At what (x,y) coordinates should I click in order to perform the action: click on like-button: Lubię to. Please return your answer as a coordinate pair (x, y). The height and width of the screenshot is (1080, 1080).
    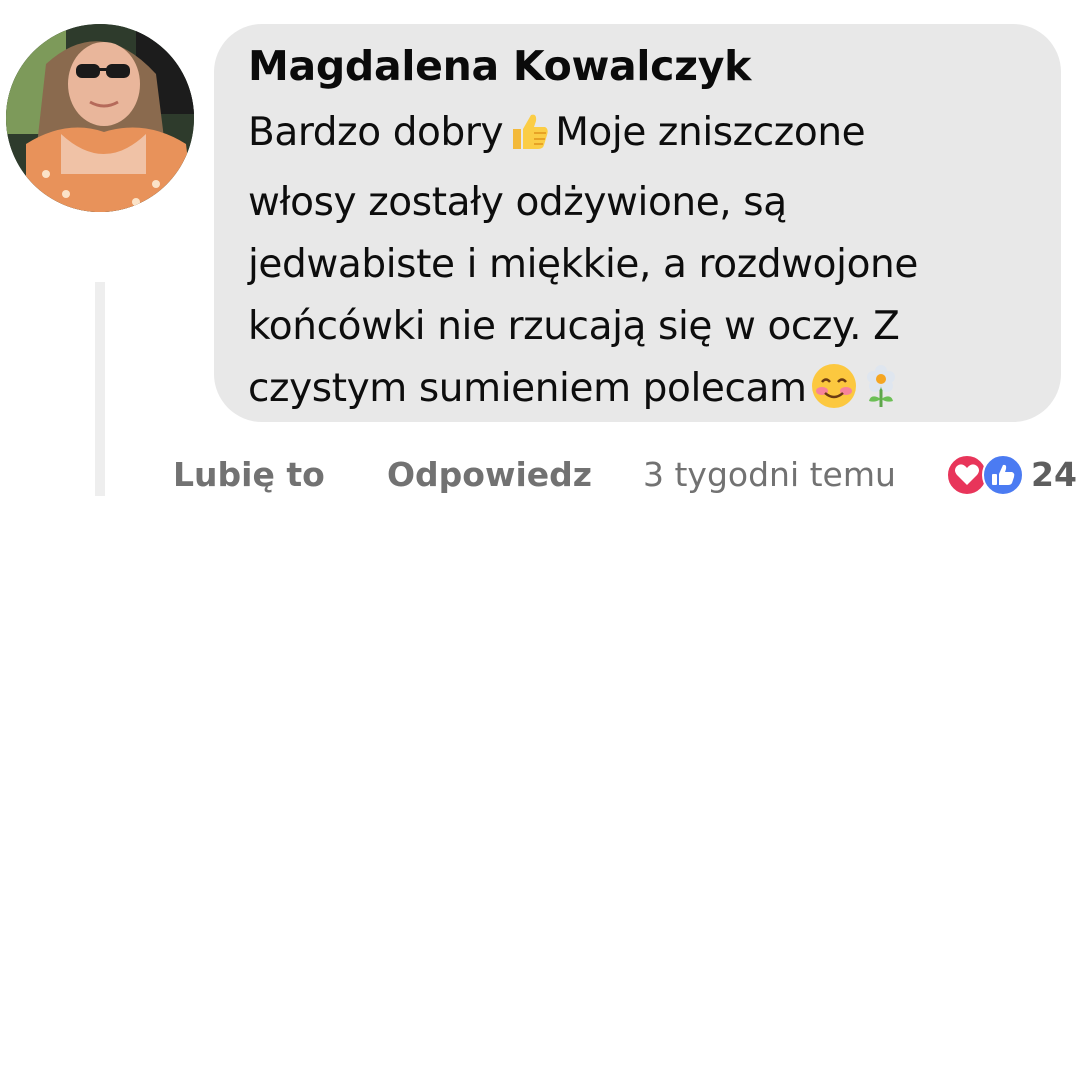
    Looking at the image, I should click on (249, 475).